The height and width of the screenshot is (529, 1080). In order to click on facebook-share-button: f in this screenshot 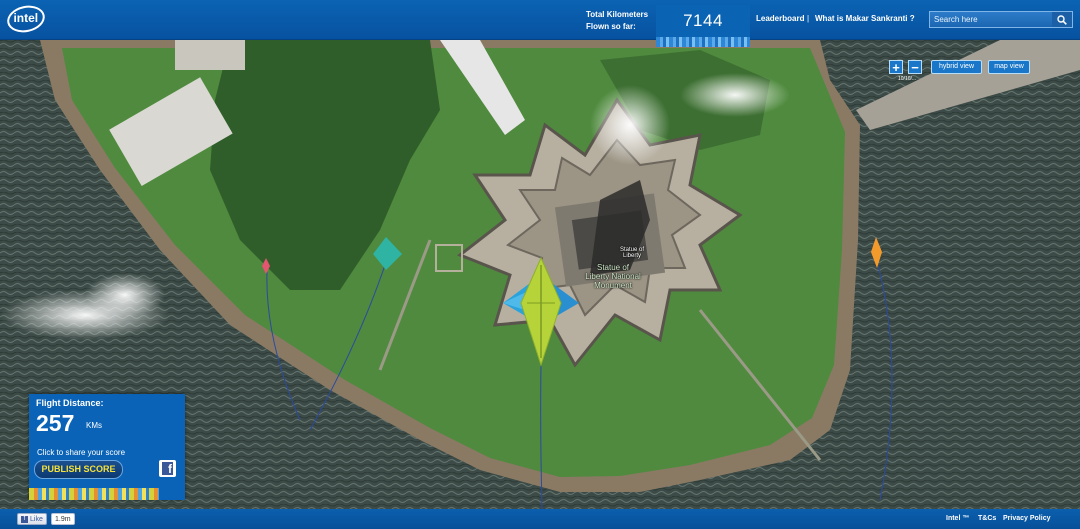, I will do `click(167, 468)`.